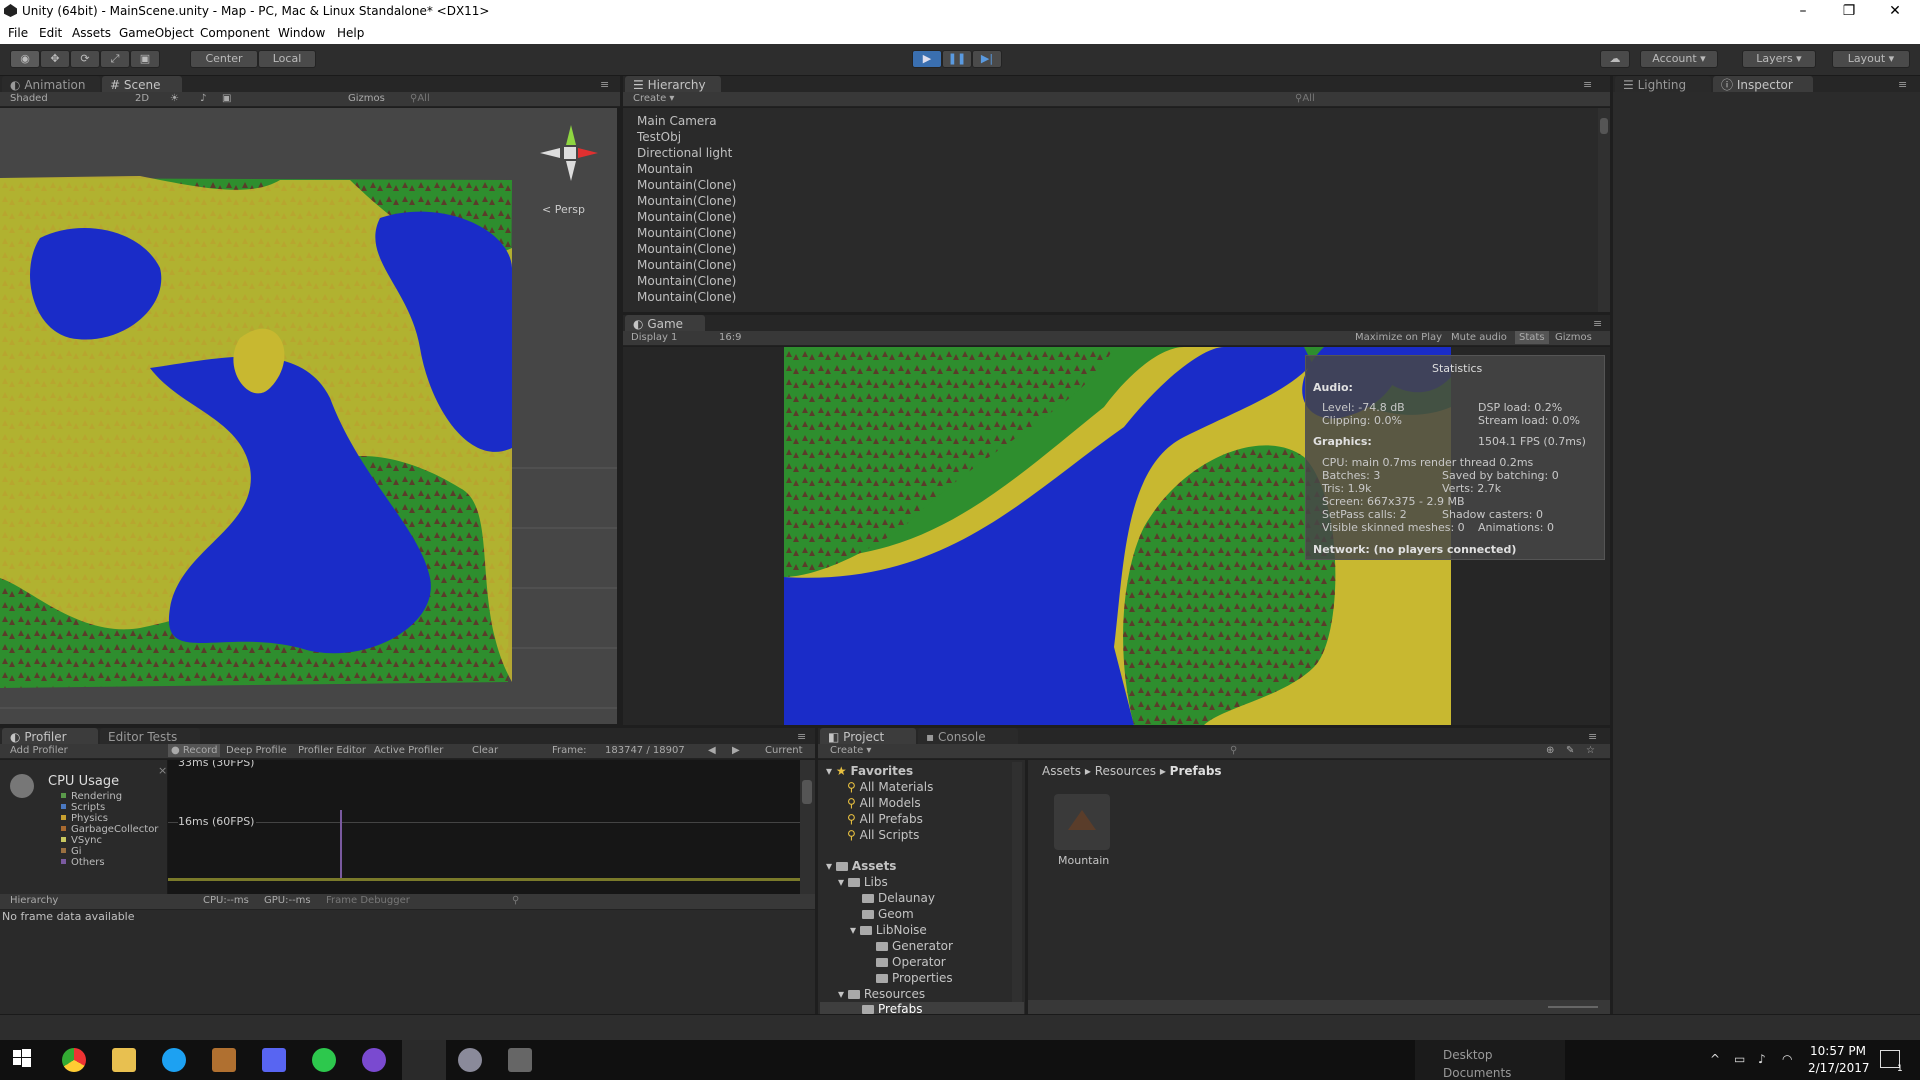 This screenshot has height=1080, width=1920. Describe the element at coordinates (883, 835) in the screenshot. I see `tree-fav-item: ⚲ All Scripts` at that location.